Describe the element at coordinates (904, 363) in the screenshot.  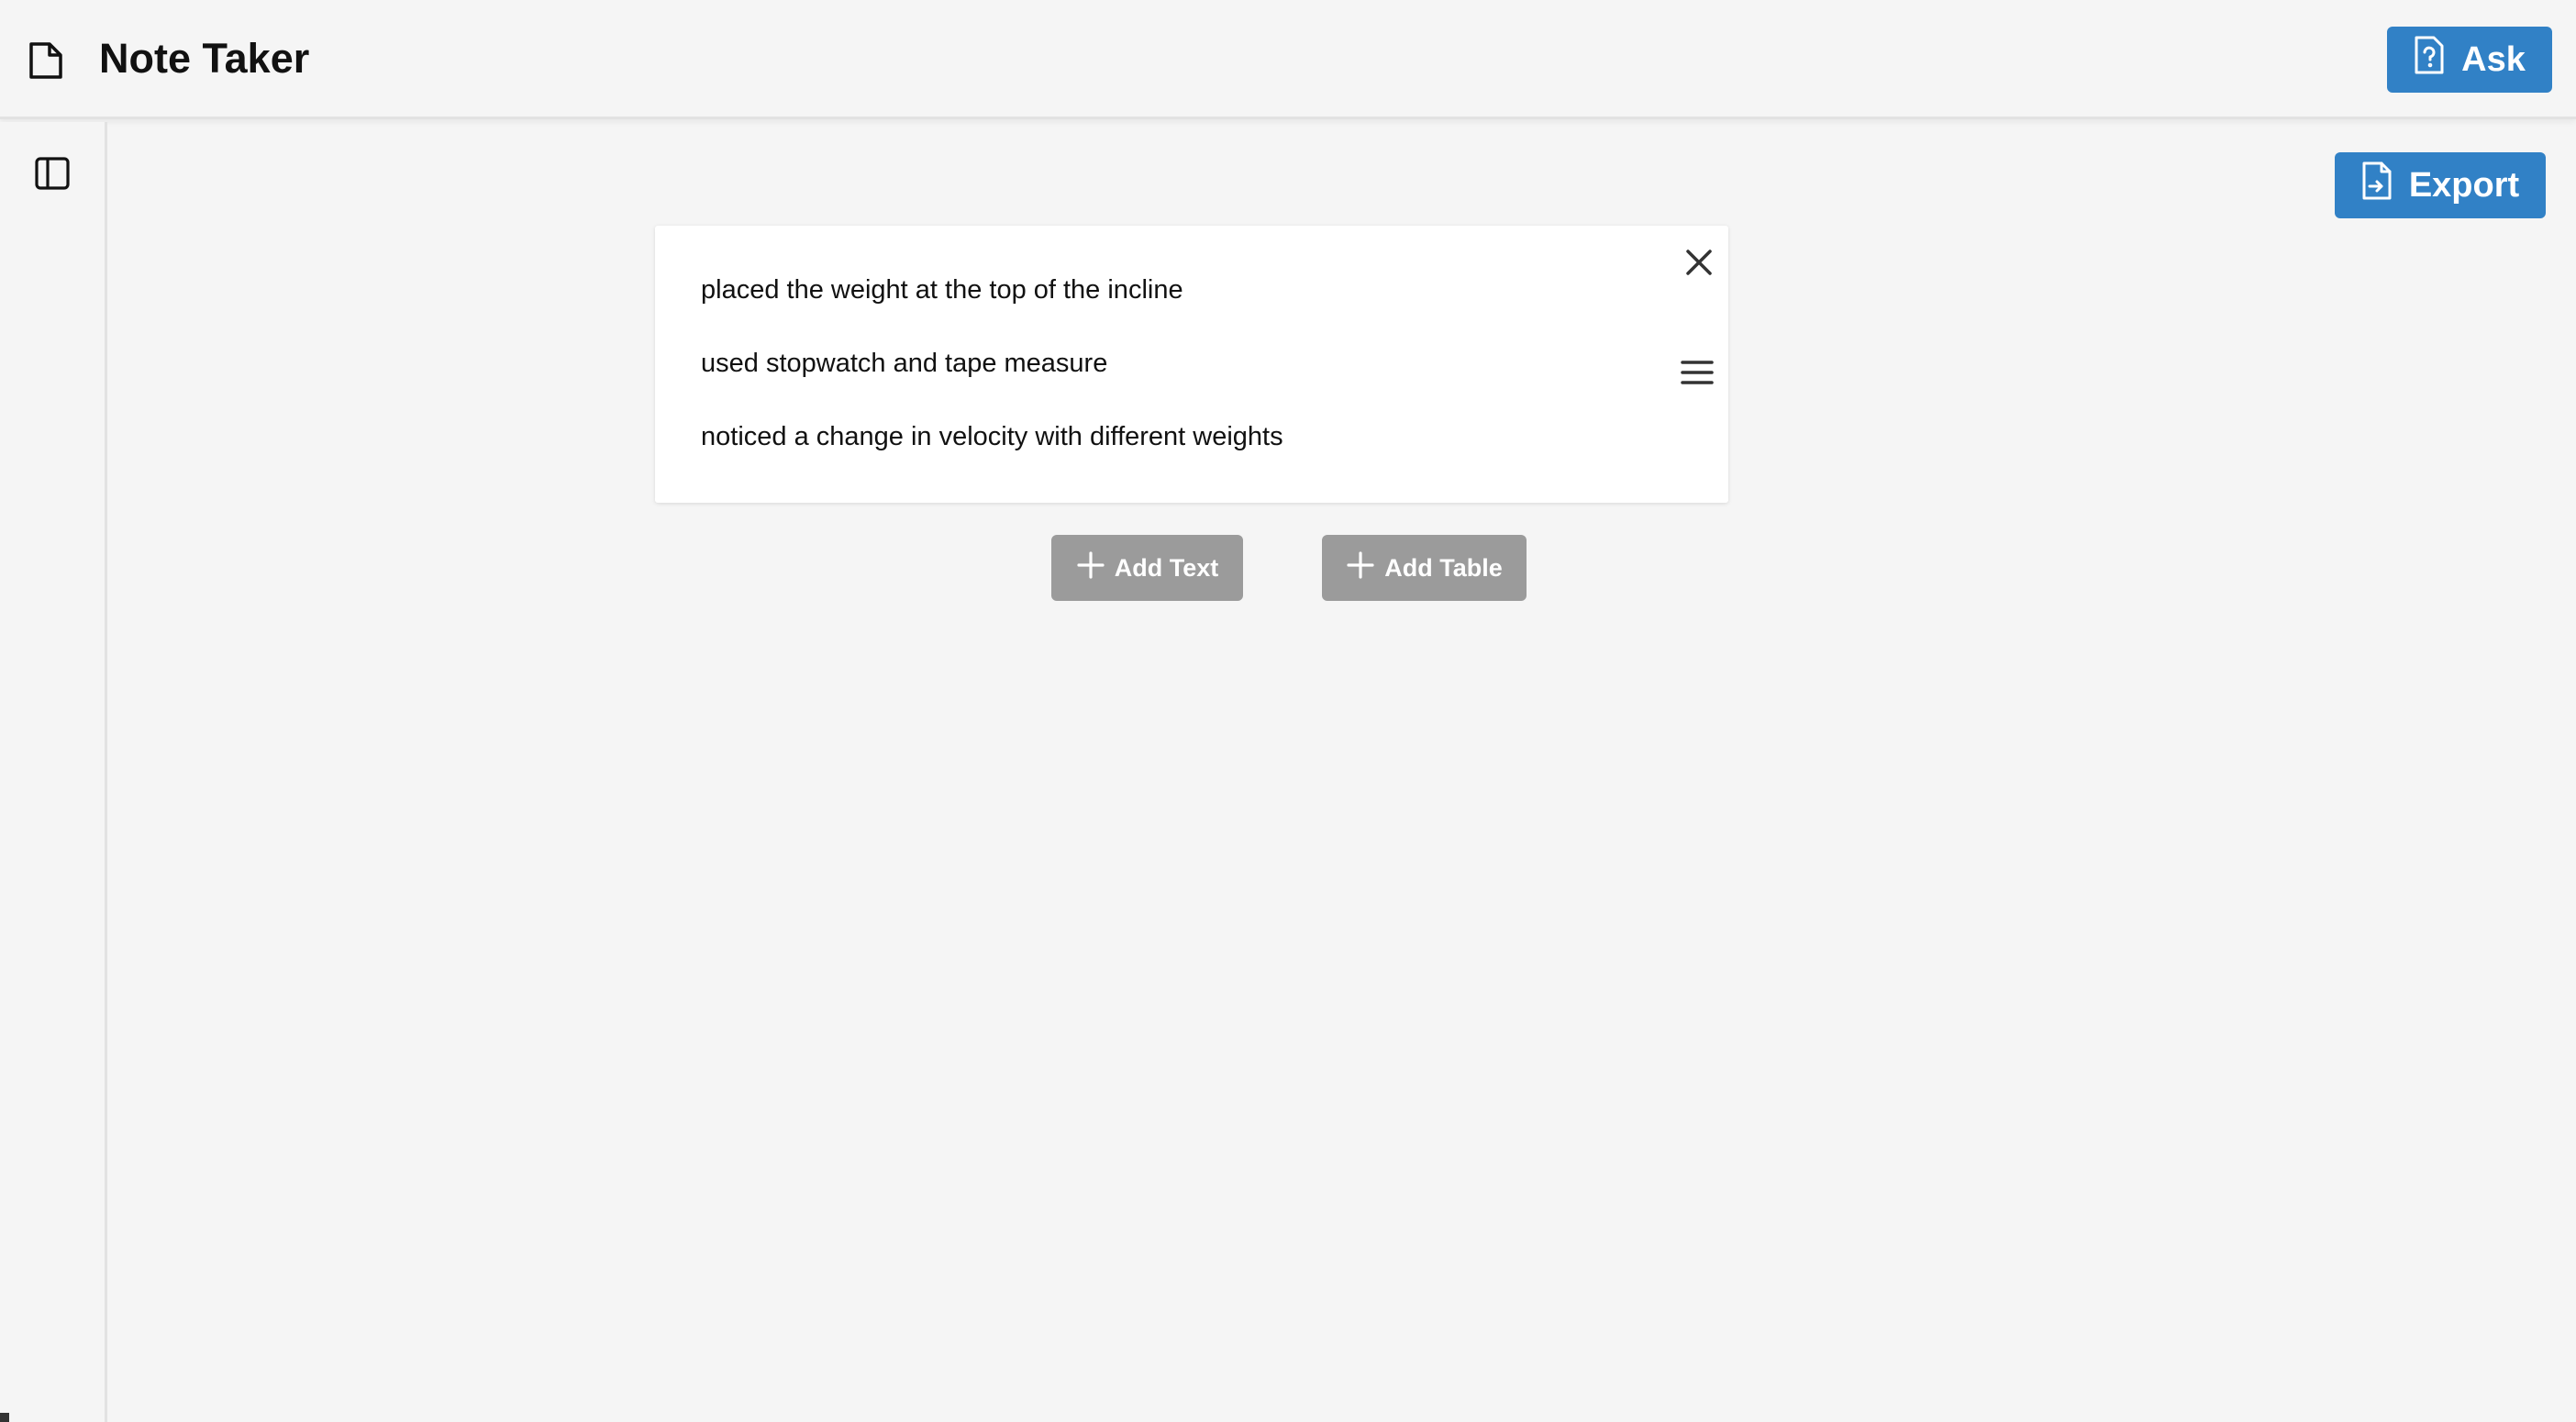
I see `note-line: used stopwatch and tape measure` at that location.